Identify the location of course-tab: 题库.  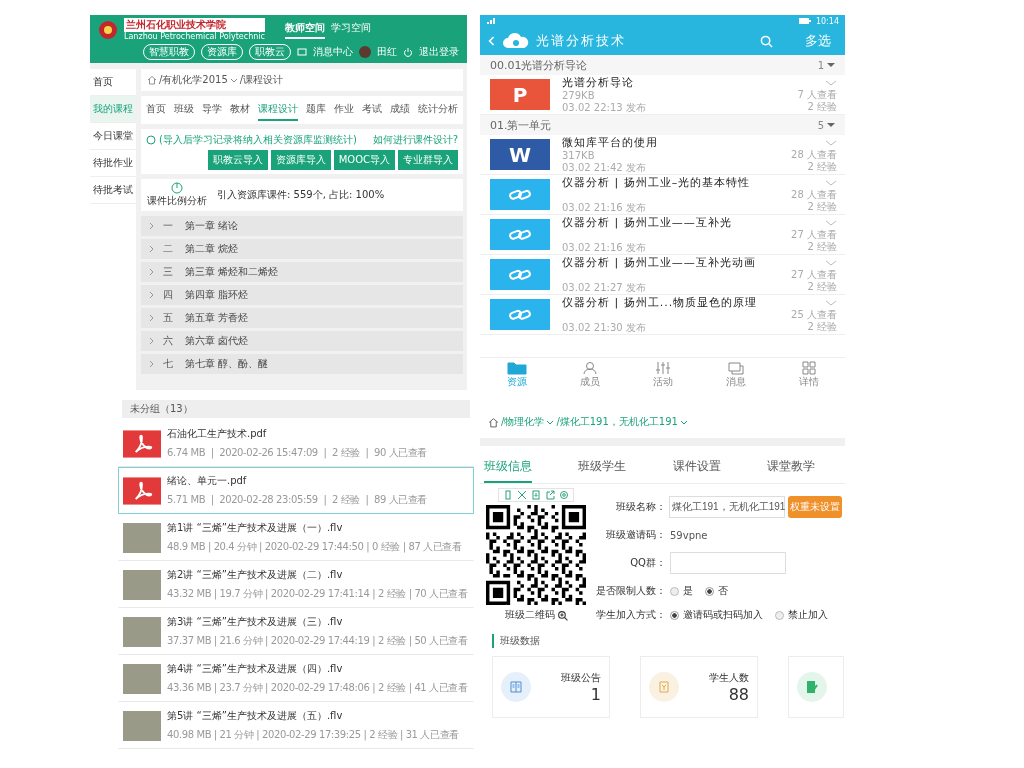
(316, 111).